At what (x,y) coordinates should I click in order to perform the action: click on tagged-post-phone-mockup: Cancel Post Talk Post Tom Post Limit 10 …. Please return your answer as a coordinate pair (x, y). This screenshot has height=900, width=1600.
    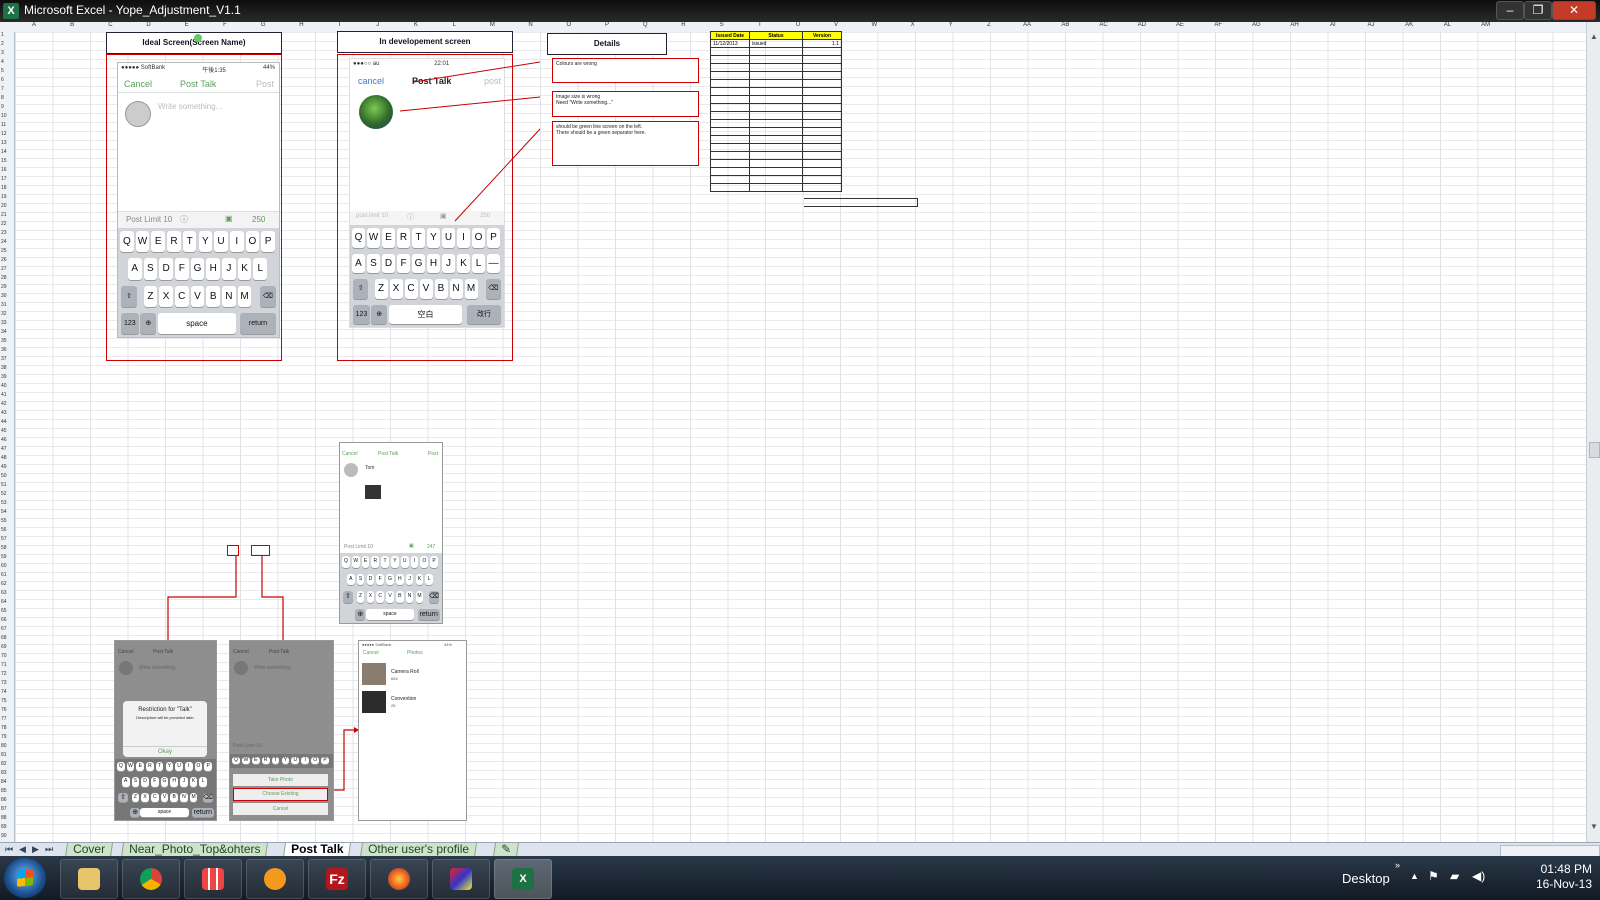
    Looking at the image, I should click on (391, 533).